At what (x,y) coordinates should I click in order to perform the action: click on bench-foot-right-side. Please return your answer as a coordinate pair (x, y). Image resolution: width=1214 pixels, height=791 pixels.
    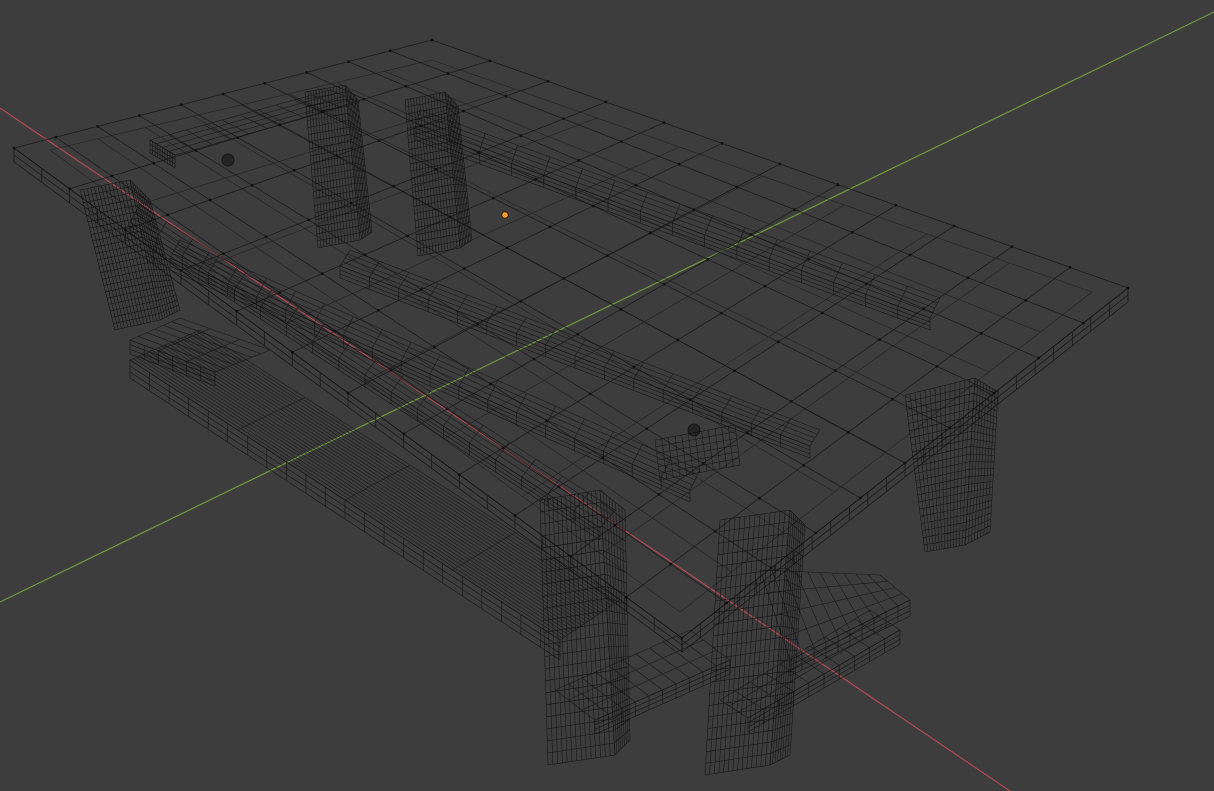
    Looking at the image, I should click on (824, 681).